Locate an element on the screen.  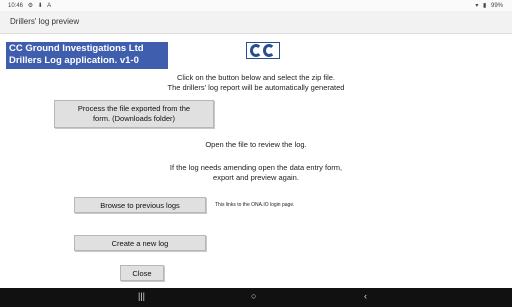
wifi-icon: ▾ is located at coordinates (477, 6).